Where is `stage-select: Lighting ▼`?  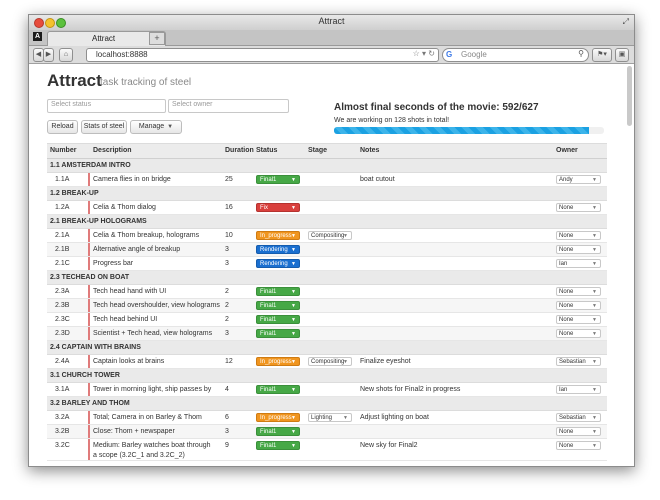 stage-select: Lighting ▼ is located at coordinates (330, 417).